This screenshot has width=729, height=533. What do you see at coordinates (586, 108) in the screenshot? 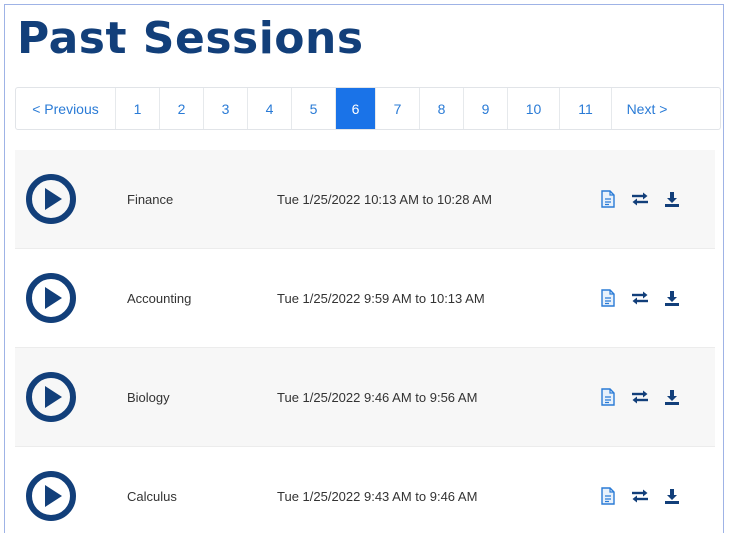
I see `page-link-11: 11` at bounding box center [586, 108].